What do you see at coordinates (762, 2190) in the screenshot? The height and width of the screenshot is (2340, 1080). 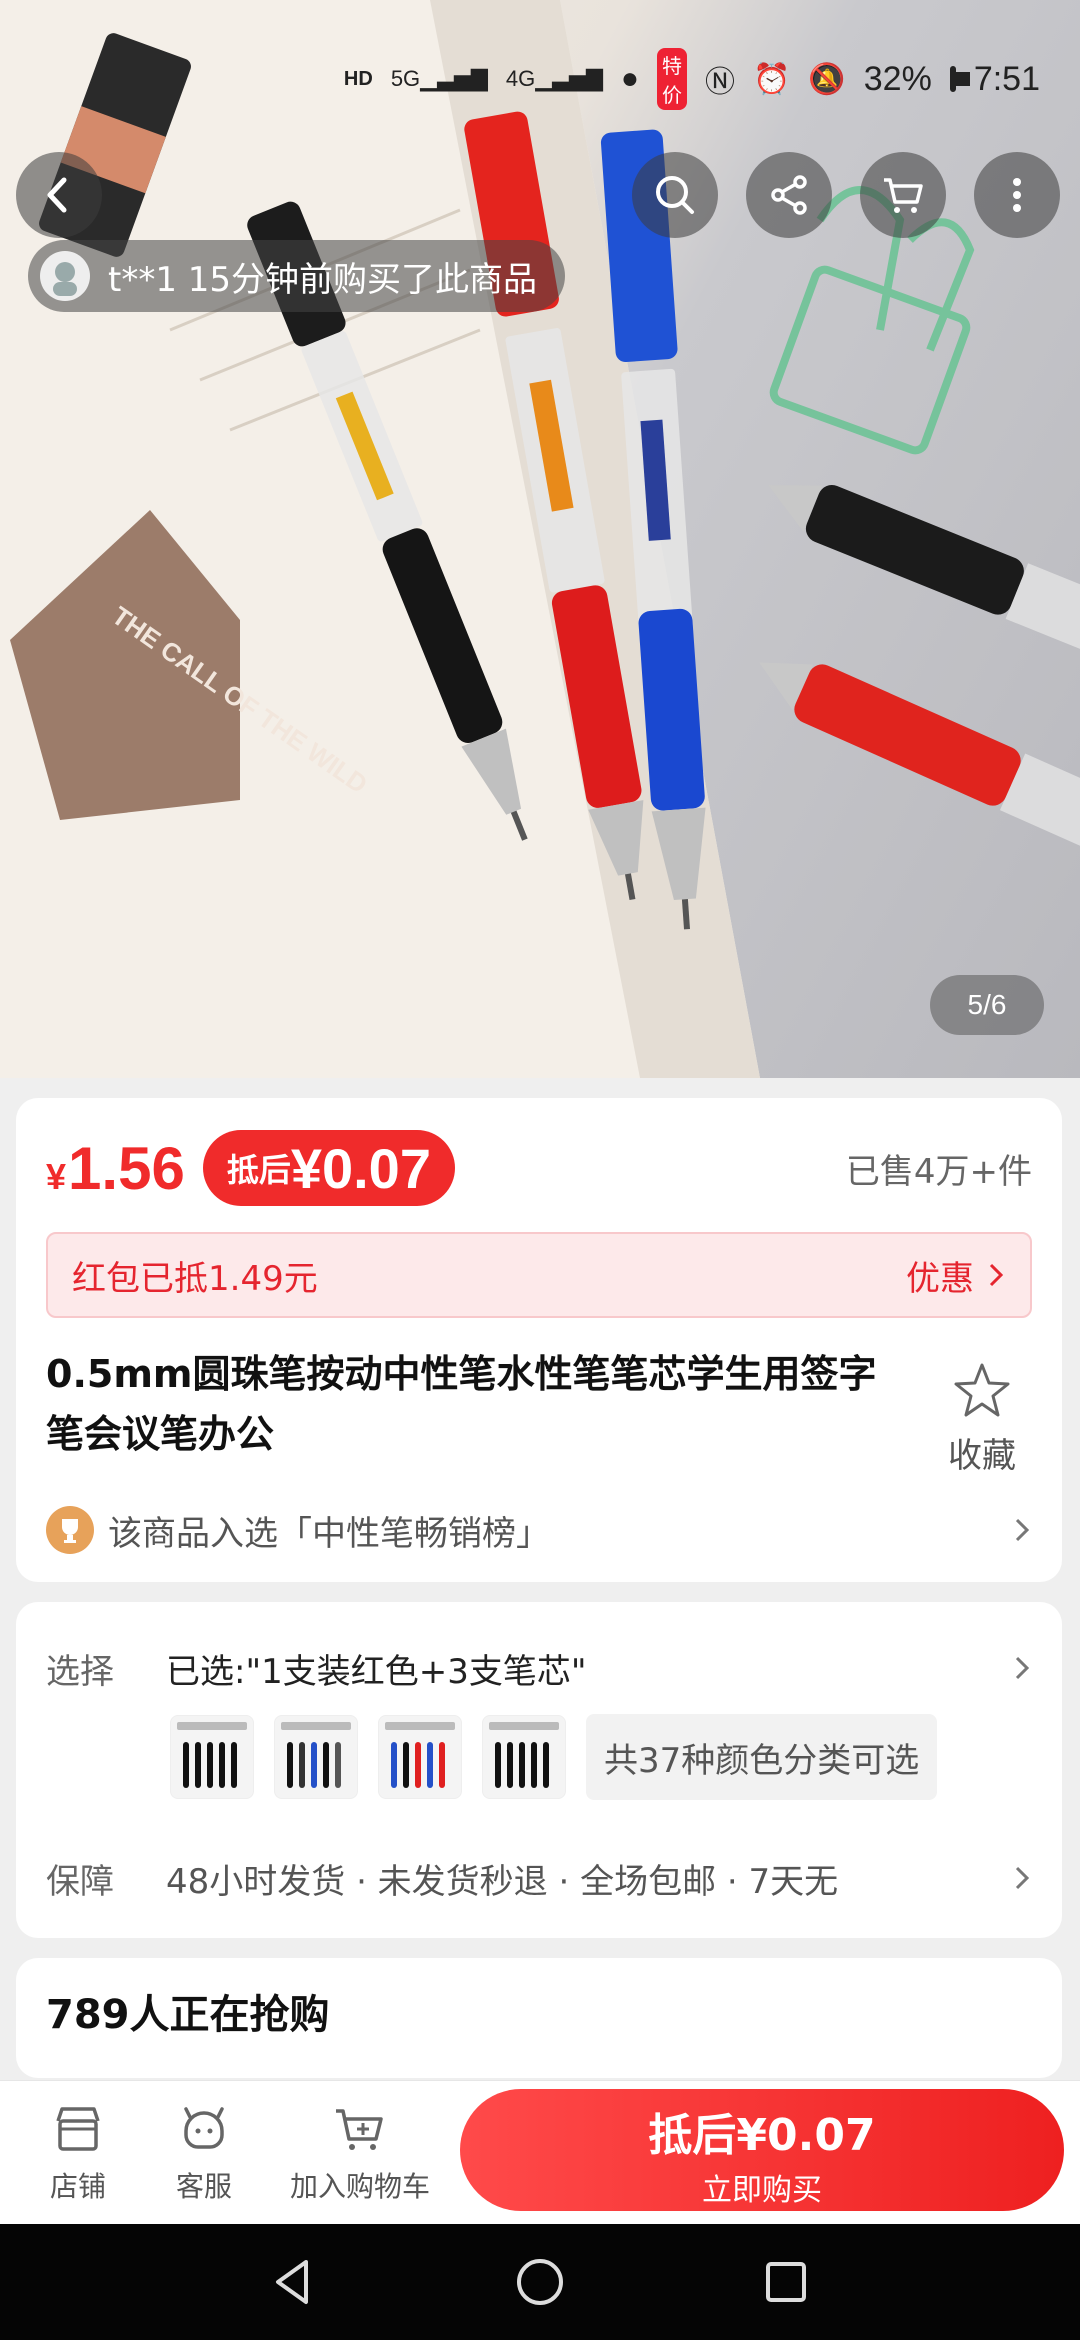 I see `buy-now-label: 立即购买` at bounding box center [762, 2190].